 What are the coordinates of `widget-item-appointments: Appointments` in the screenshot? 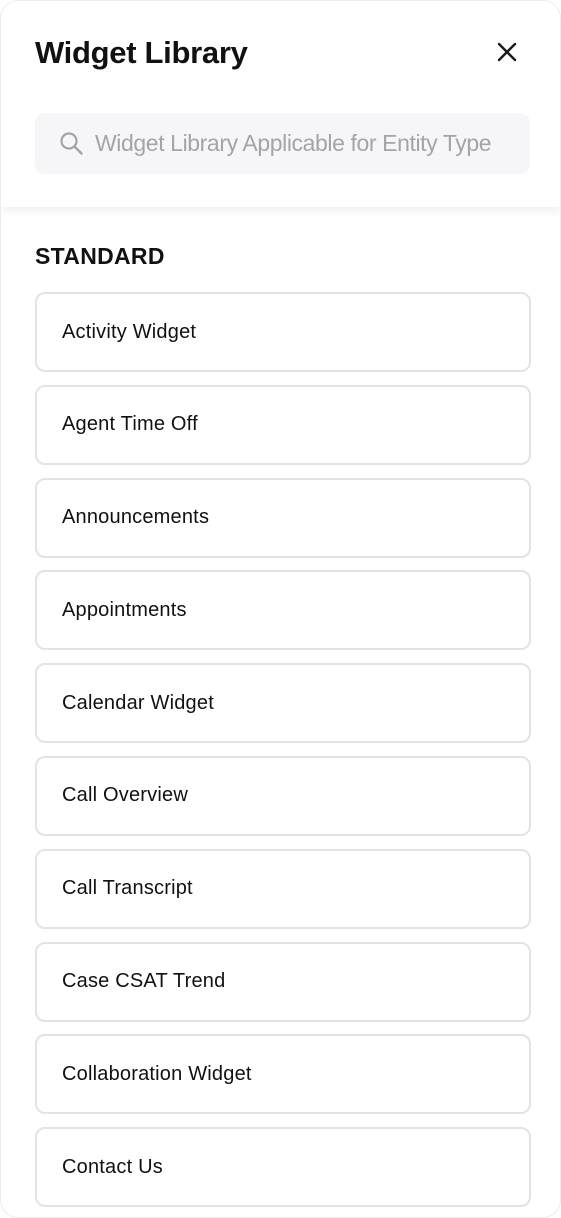 It's located at (283, 610).